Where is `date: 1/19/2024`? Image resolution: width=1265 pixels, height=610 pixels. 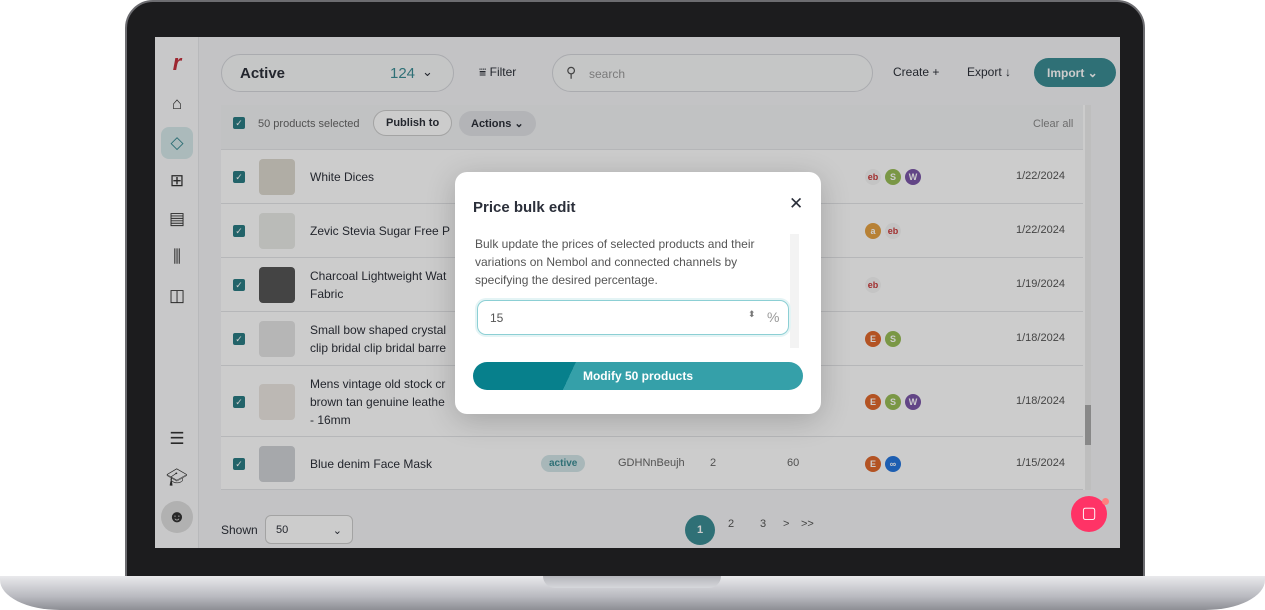
date: 1/19/2024 is located at coordinates (1040, 284).